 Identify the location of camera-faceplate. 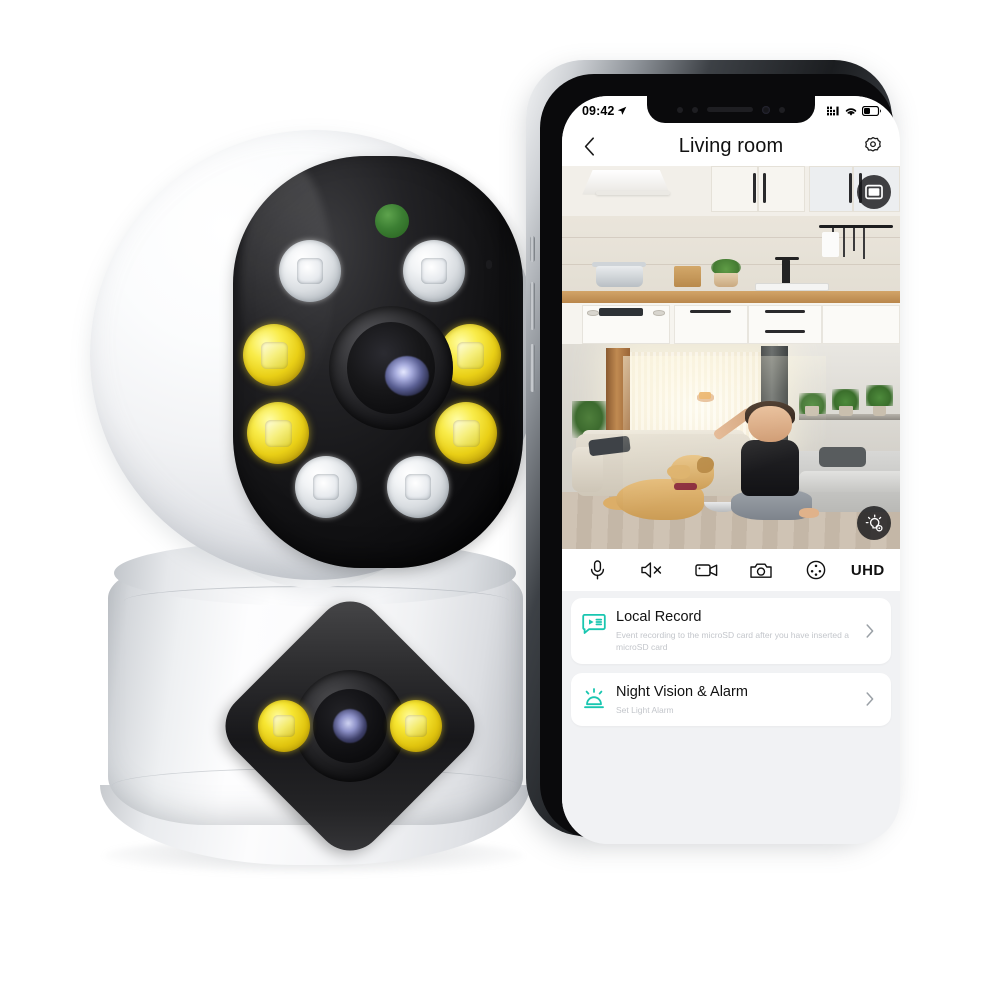
(378, 362).